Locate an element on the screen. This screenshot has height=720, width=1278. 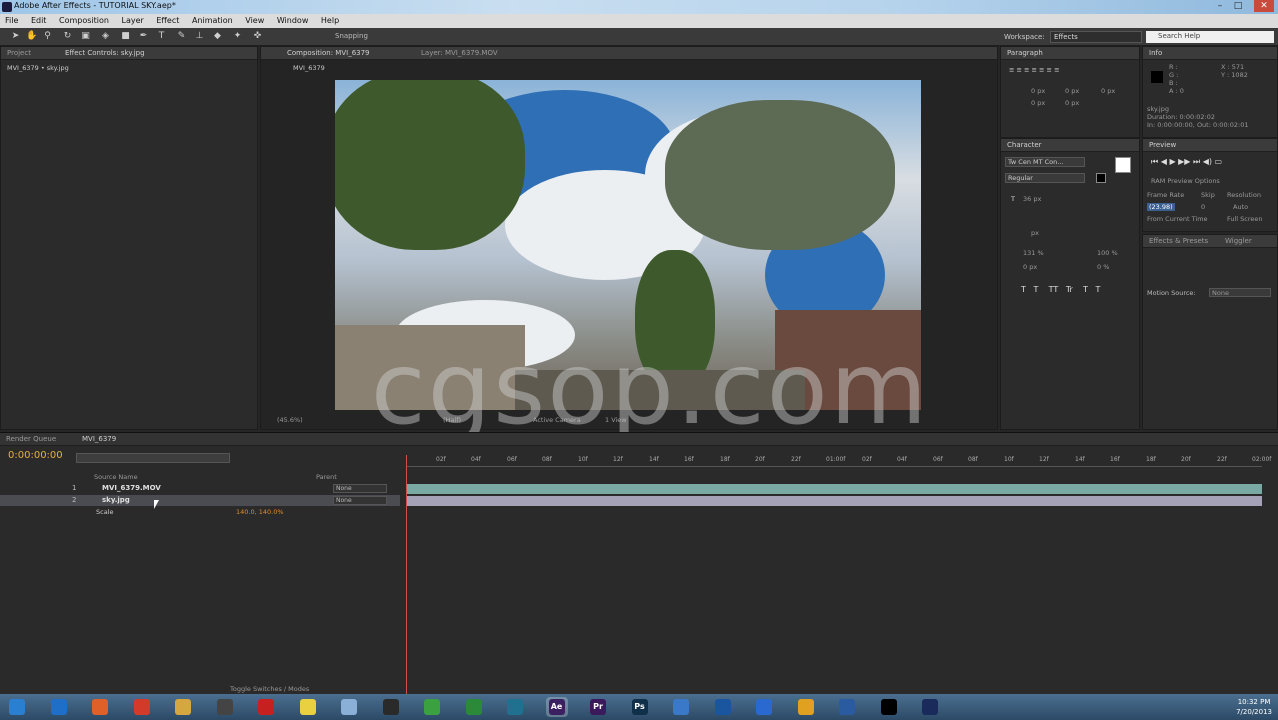
puppet-tool-icon: ✜ is located at coordinates (257, 36).